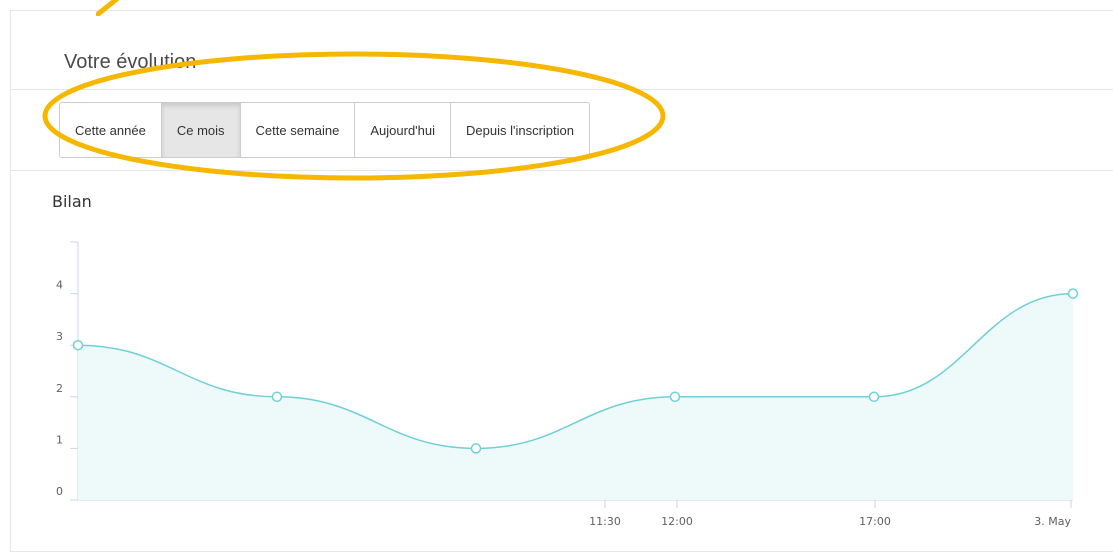 This screenshot has width=1113, height=552. What do you see at coordinates (72, 201) in the screenshot?
I see `chart-title: Bilan` at bounding box center [72, 201].